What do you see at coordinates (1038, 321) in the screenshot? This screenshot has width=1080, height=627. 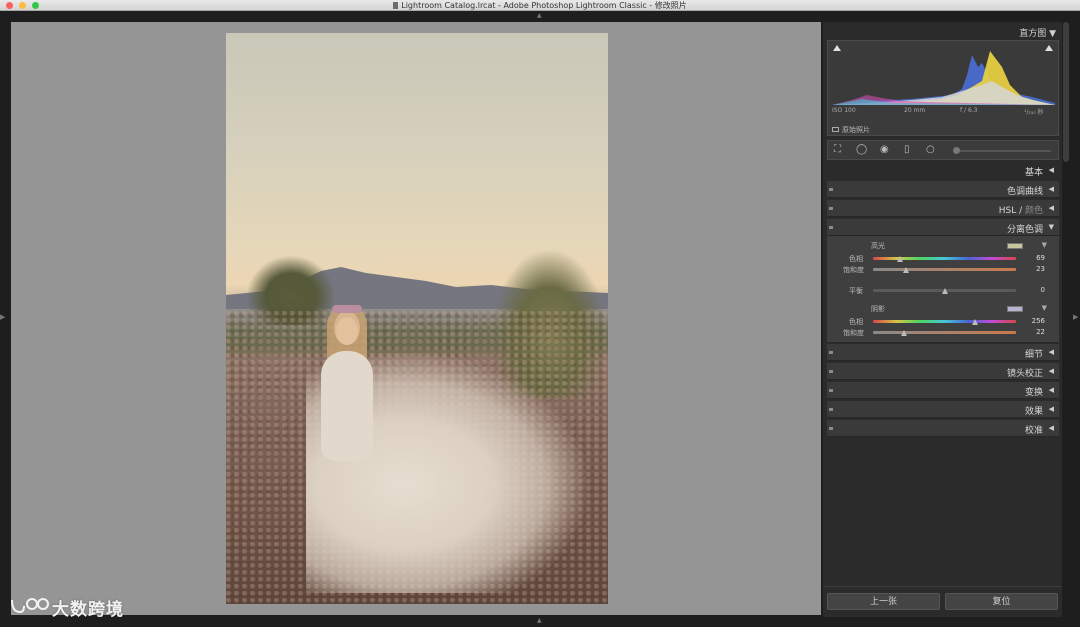 I see `shadows-hue-value: 256` at bounding box center [1038, 321].